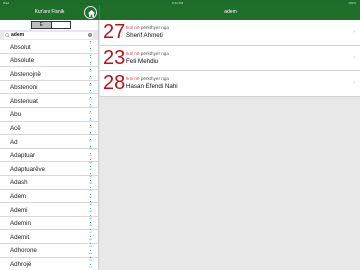 The width and height of the screenshot is (360, 270). I want to click on segmented-control: E, so click(51, 25).